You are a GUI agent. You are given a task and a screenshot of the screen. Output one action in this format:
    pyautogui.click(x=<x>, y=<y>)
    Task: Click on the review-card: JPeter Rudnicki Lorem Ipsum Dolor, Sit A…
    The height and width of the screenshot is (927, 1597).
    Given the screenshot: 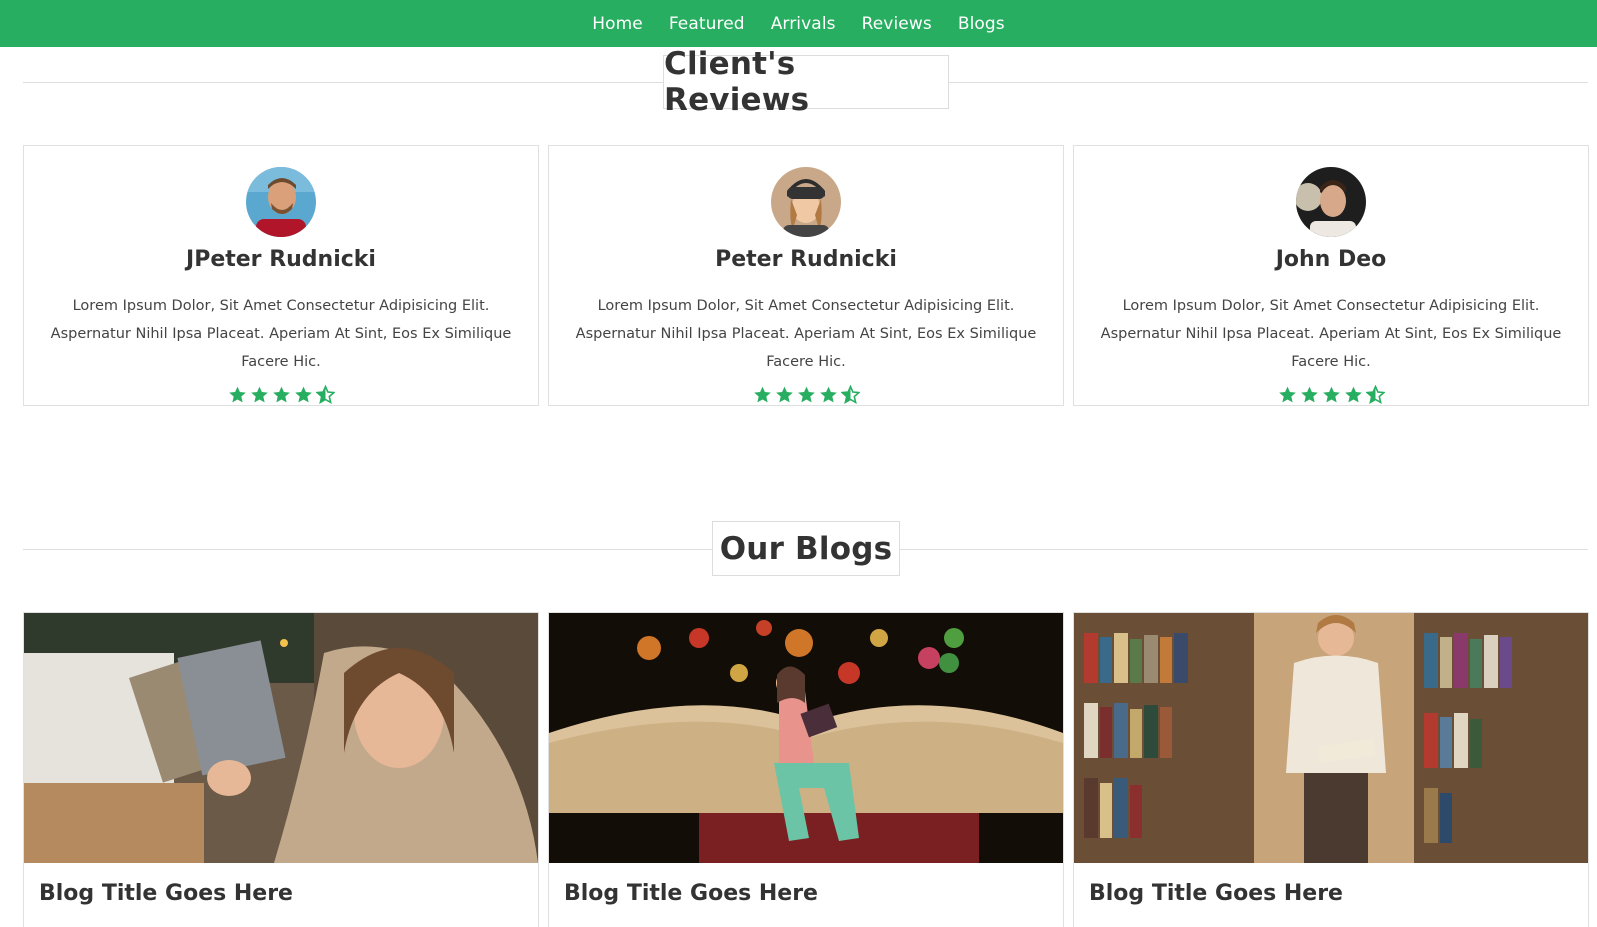 What is the action you would take?
    pyautogui.click(x=281, y=275)
    